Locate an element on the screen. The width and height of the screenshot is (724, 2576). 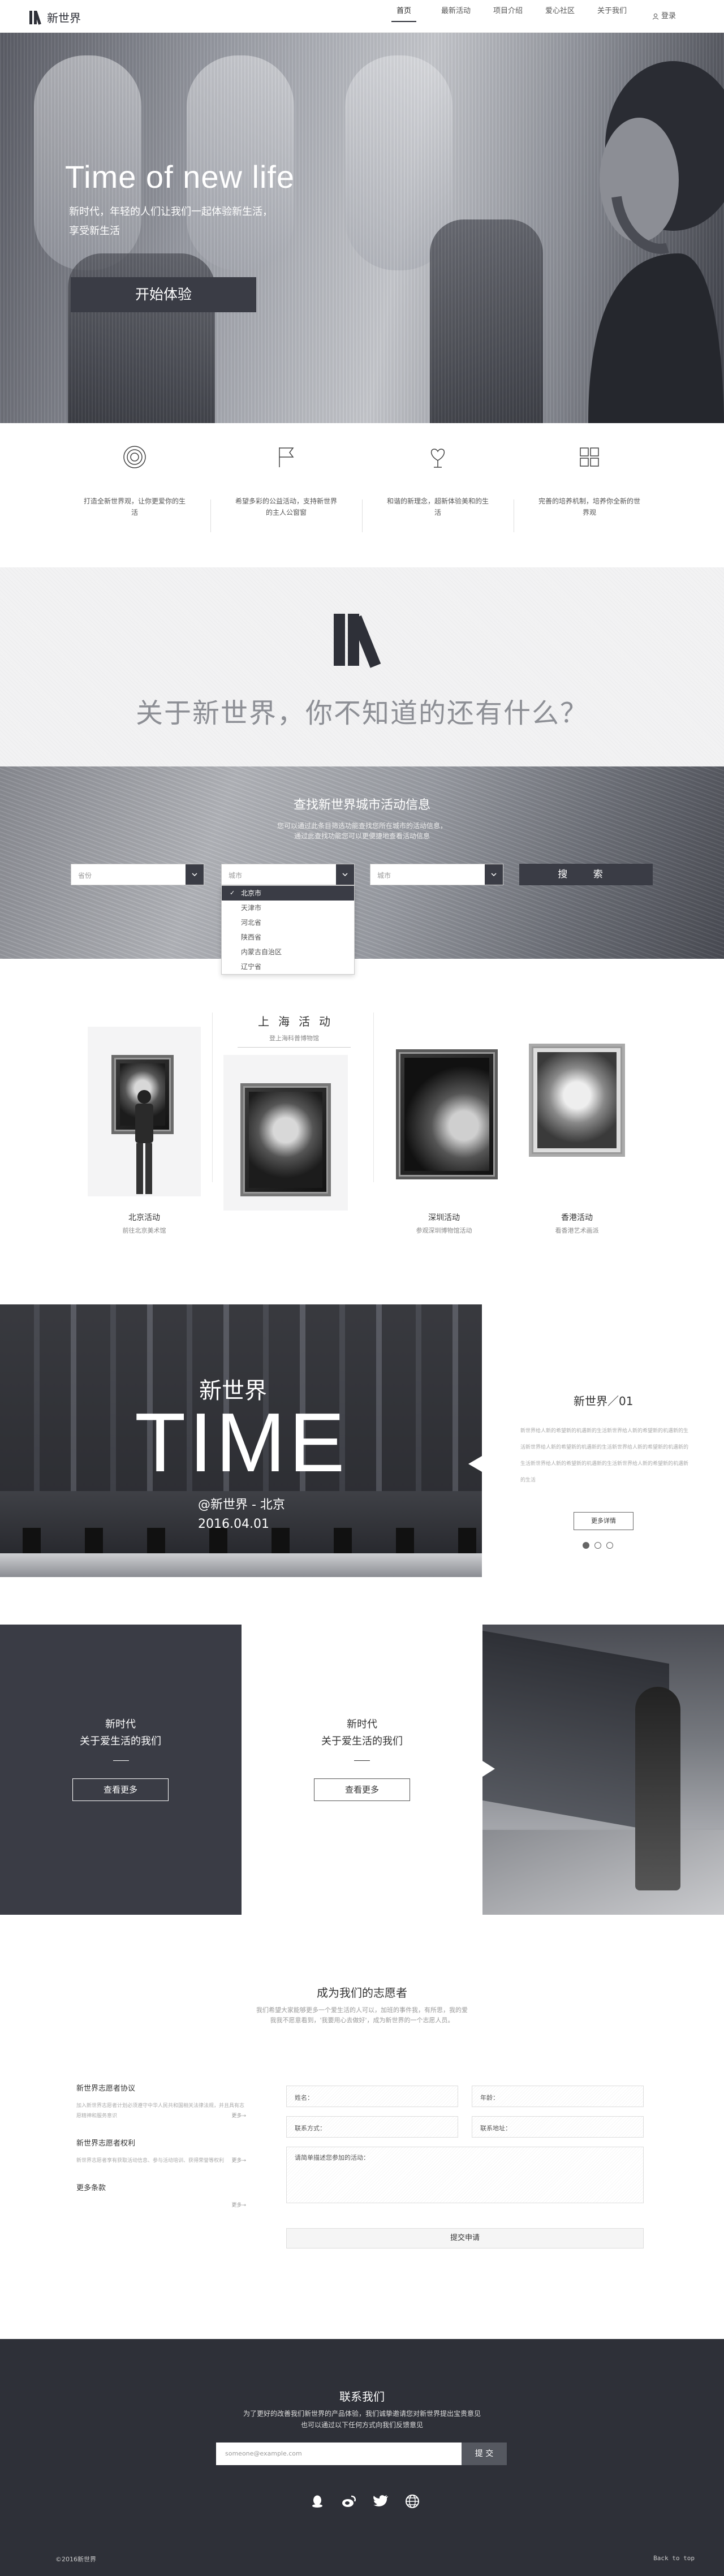
nav-item-projects: 项目介绍 is located at coordinates (508, 16).